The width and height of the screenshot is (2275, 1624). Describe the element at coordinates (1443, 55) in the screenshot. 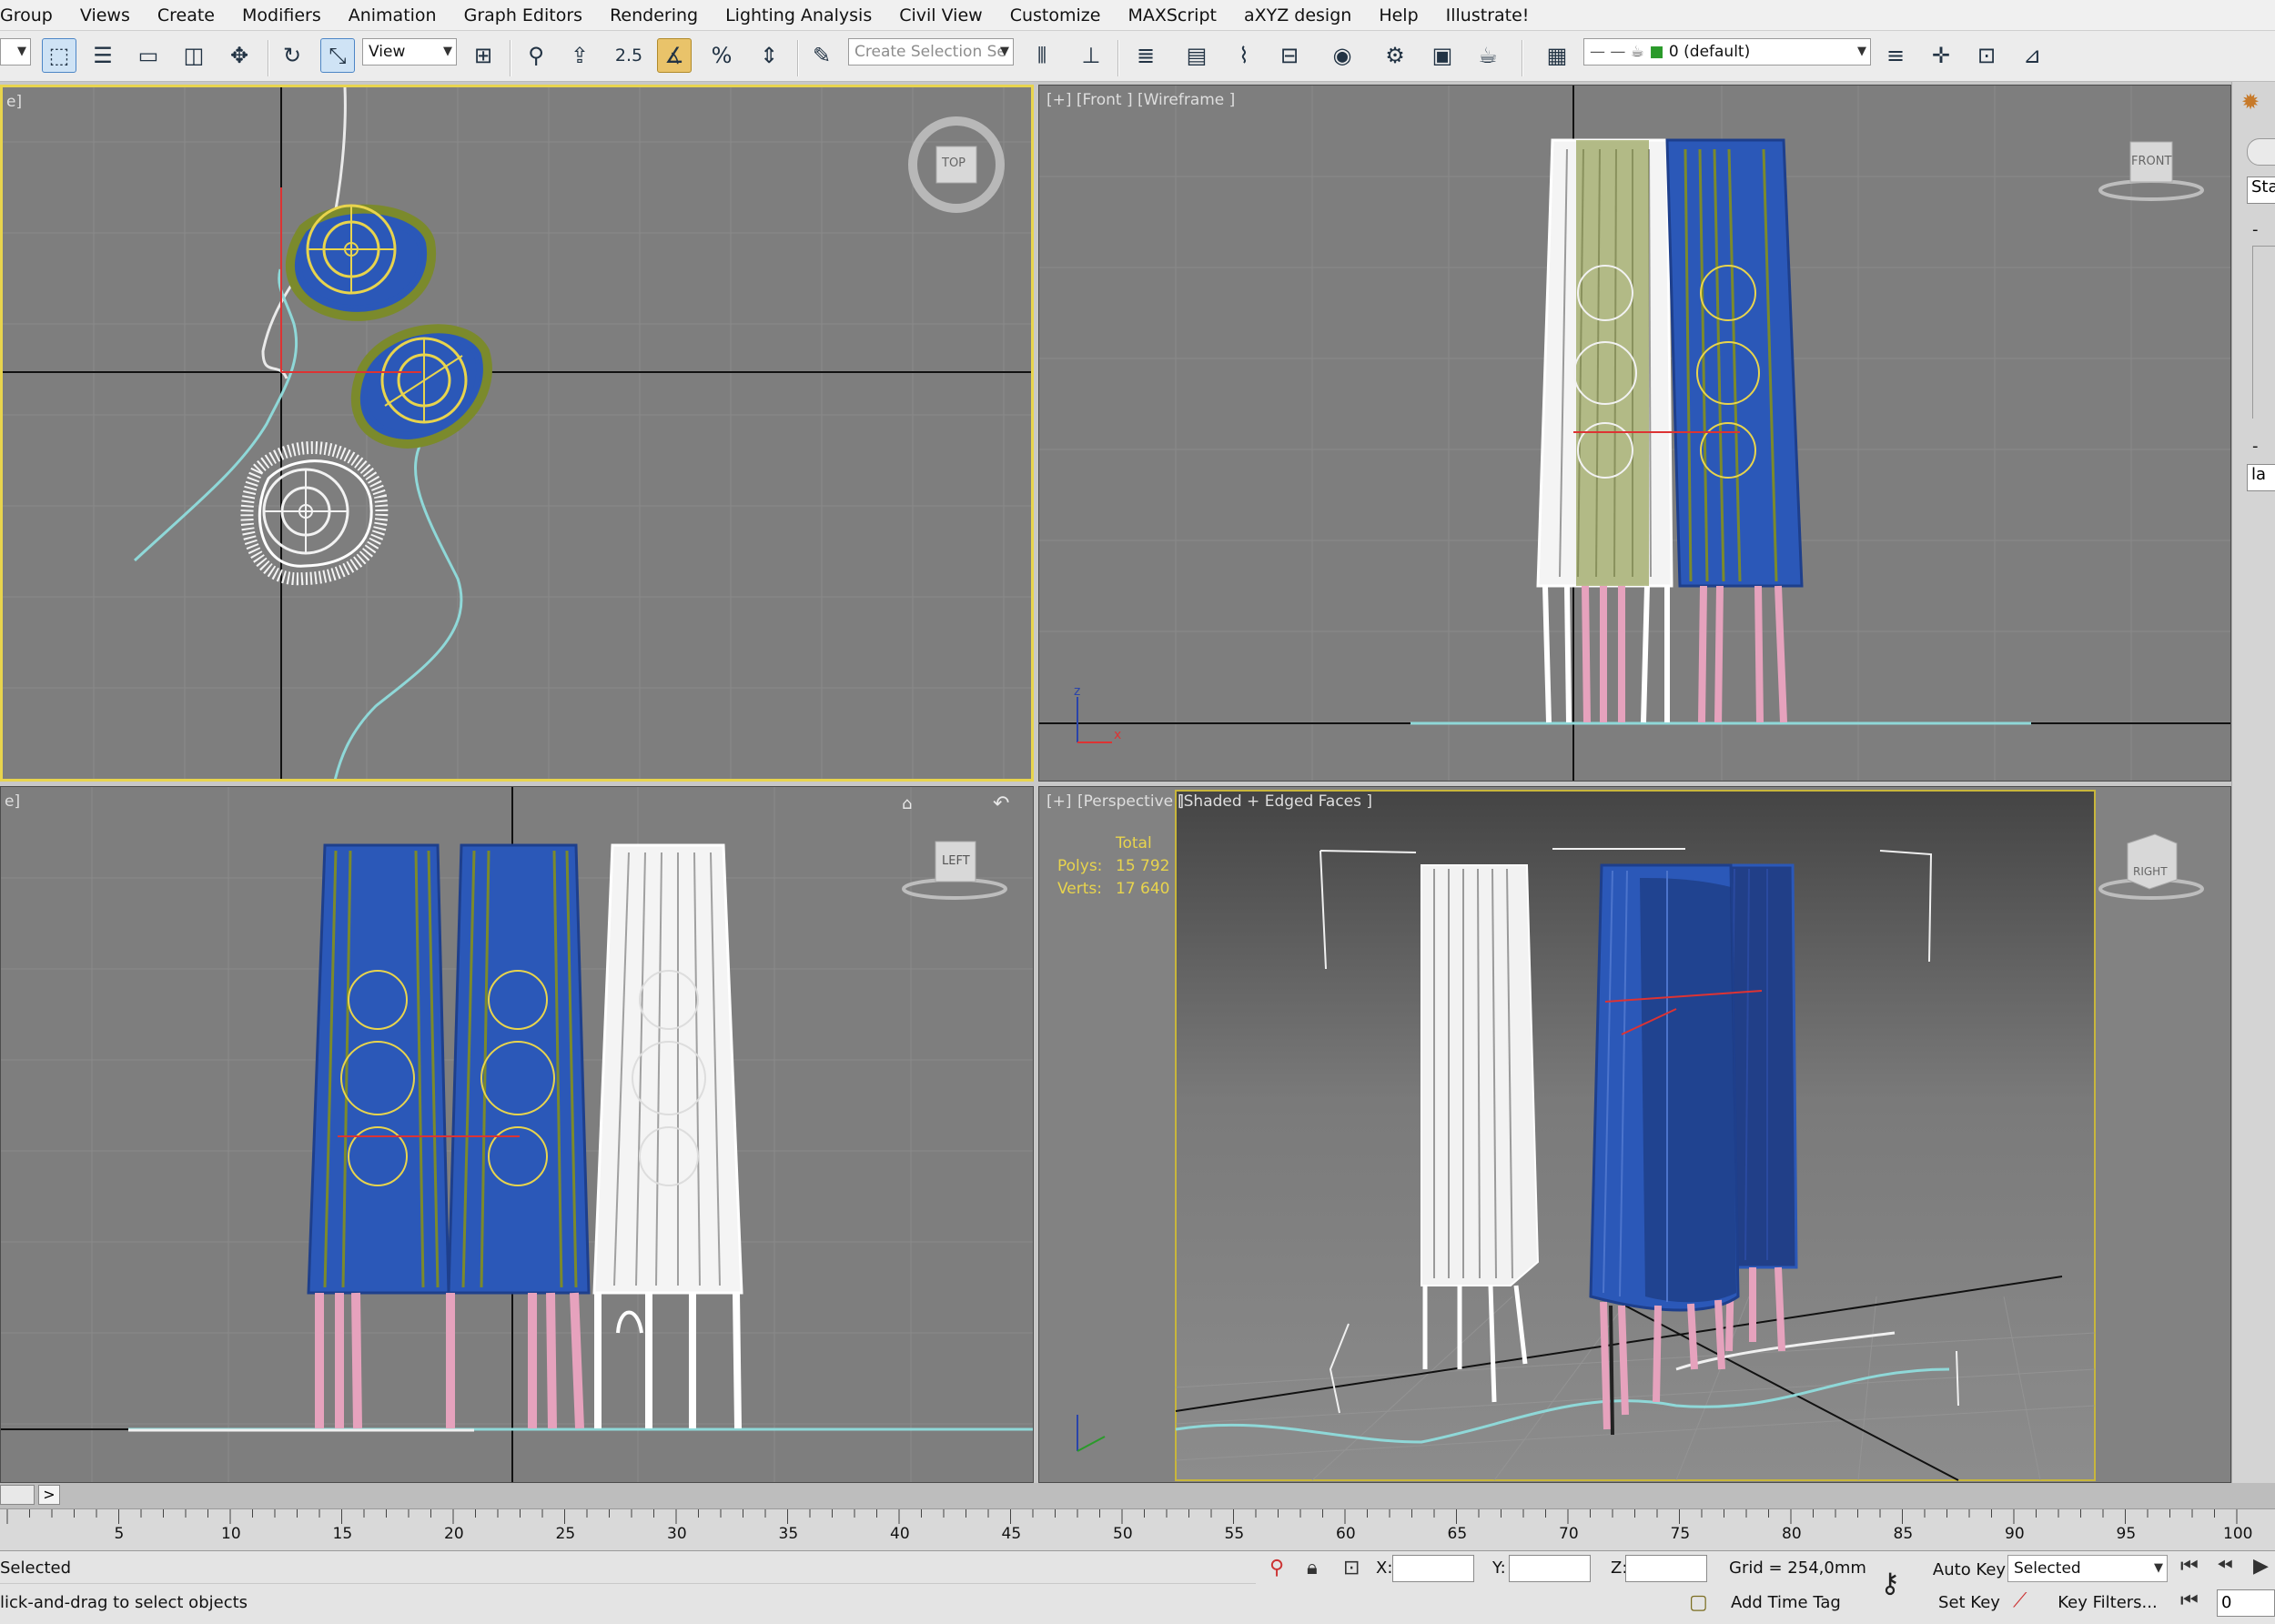

I see `rendered-frame-window-icon: ▣` at that location.